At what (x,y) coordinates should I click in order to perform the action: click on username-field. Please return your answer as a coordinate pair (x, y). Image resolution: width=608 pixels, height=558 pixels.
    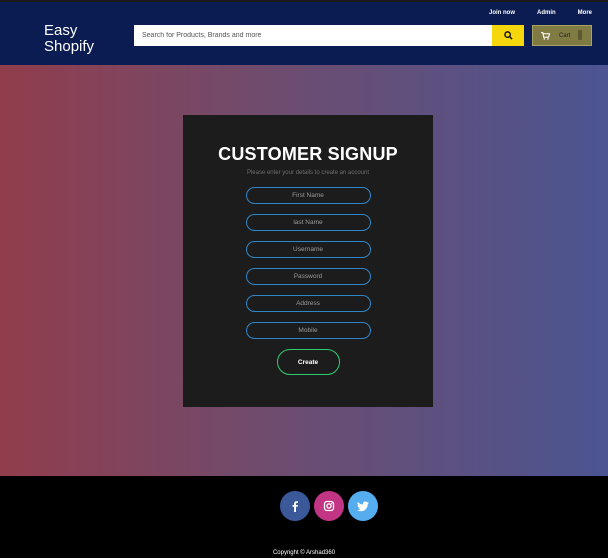
    Looking at the image, I should click on (308, 249).